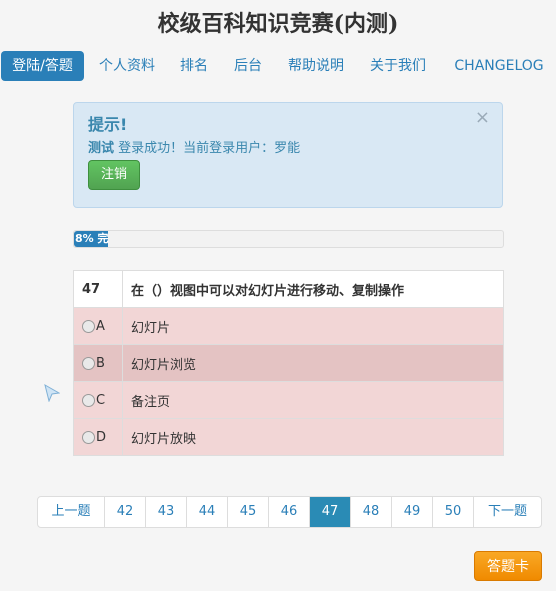  I want to click on nav-admin: 后台, so click(248, 66).